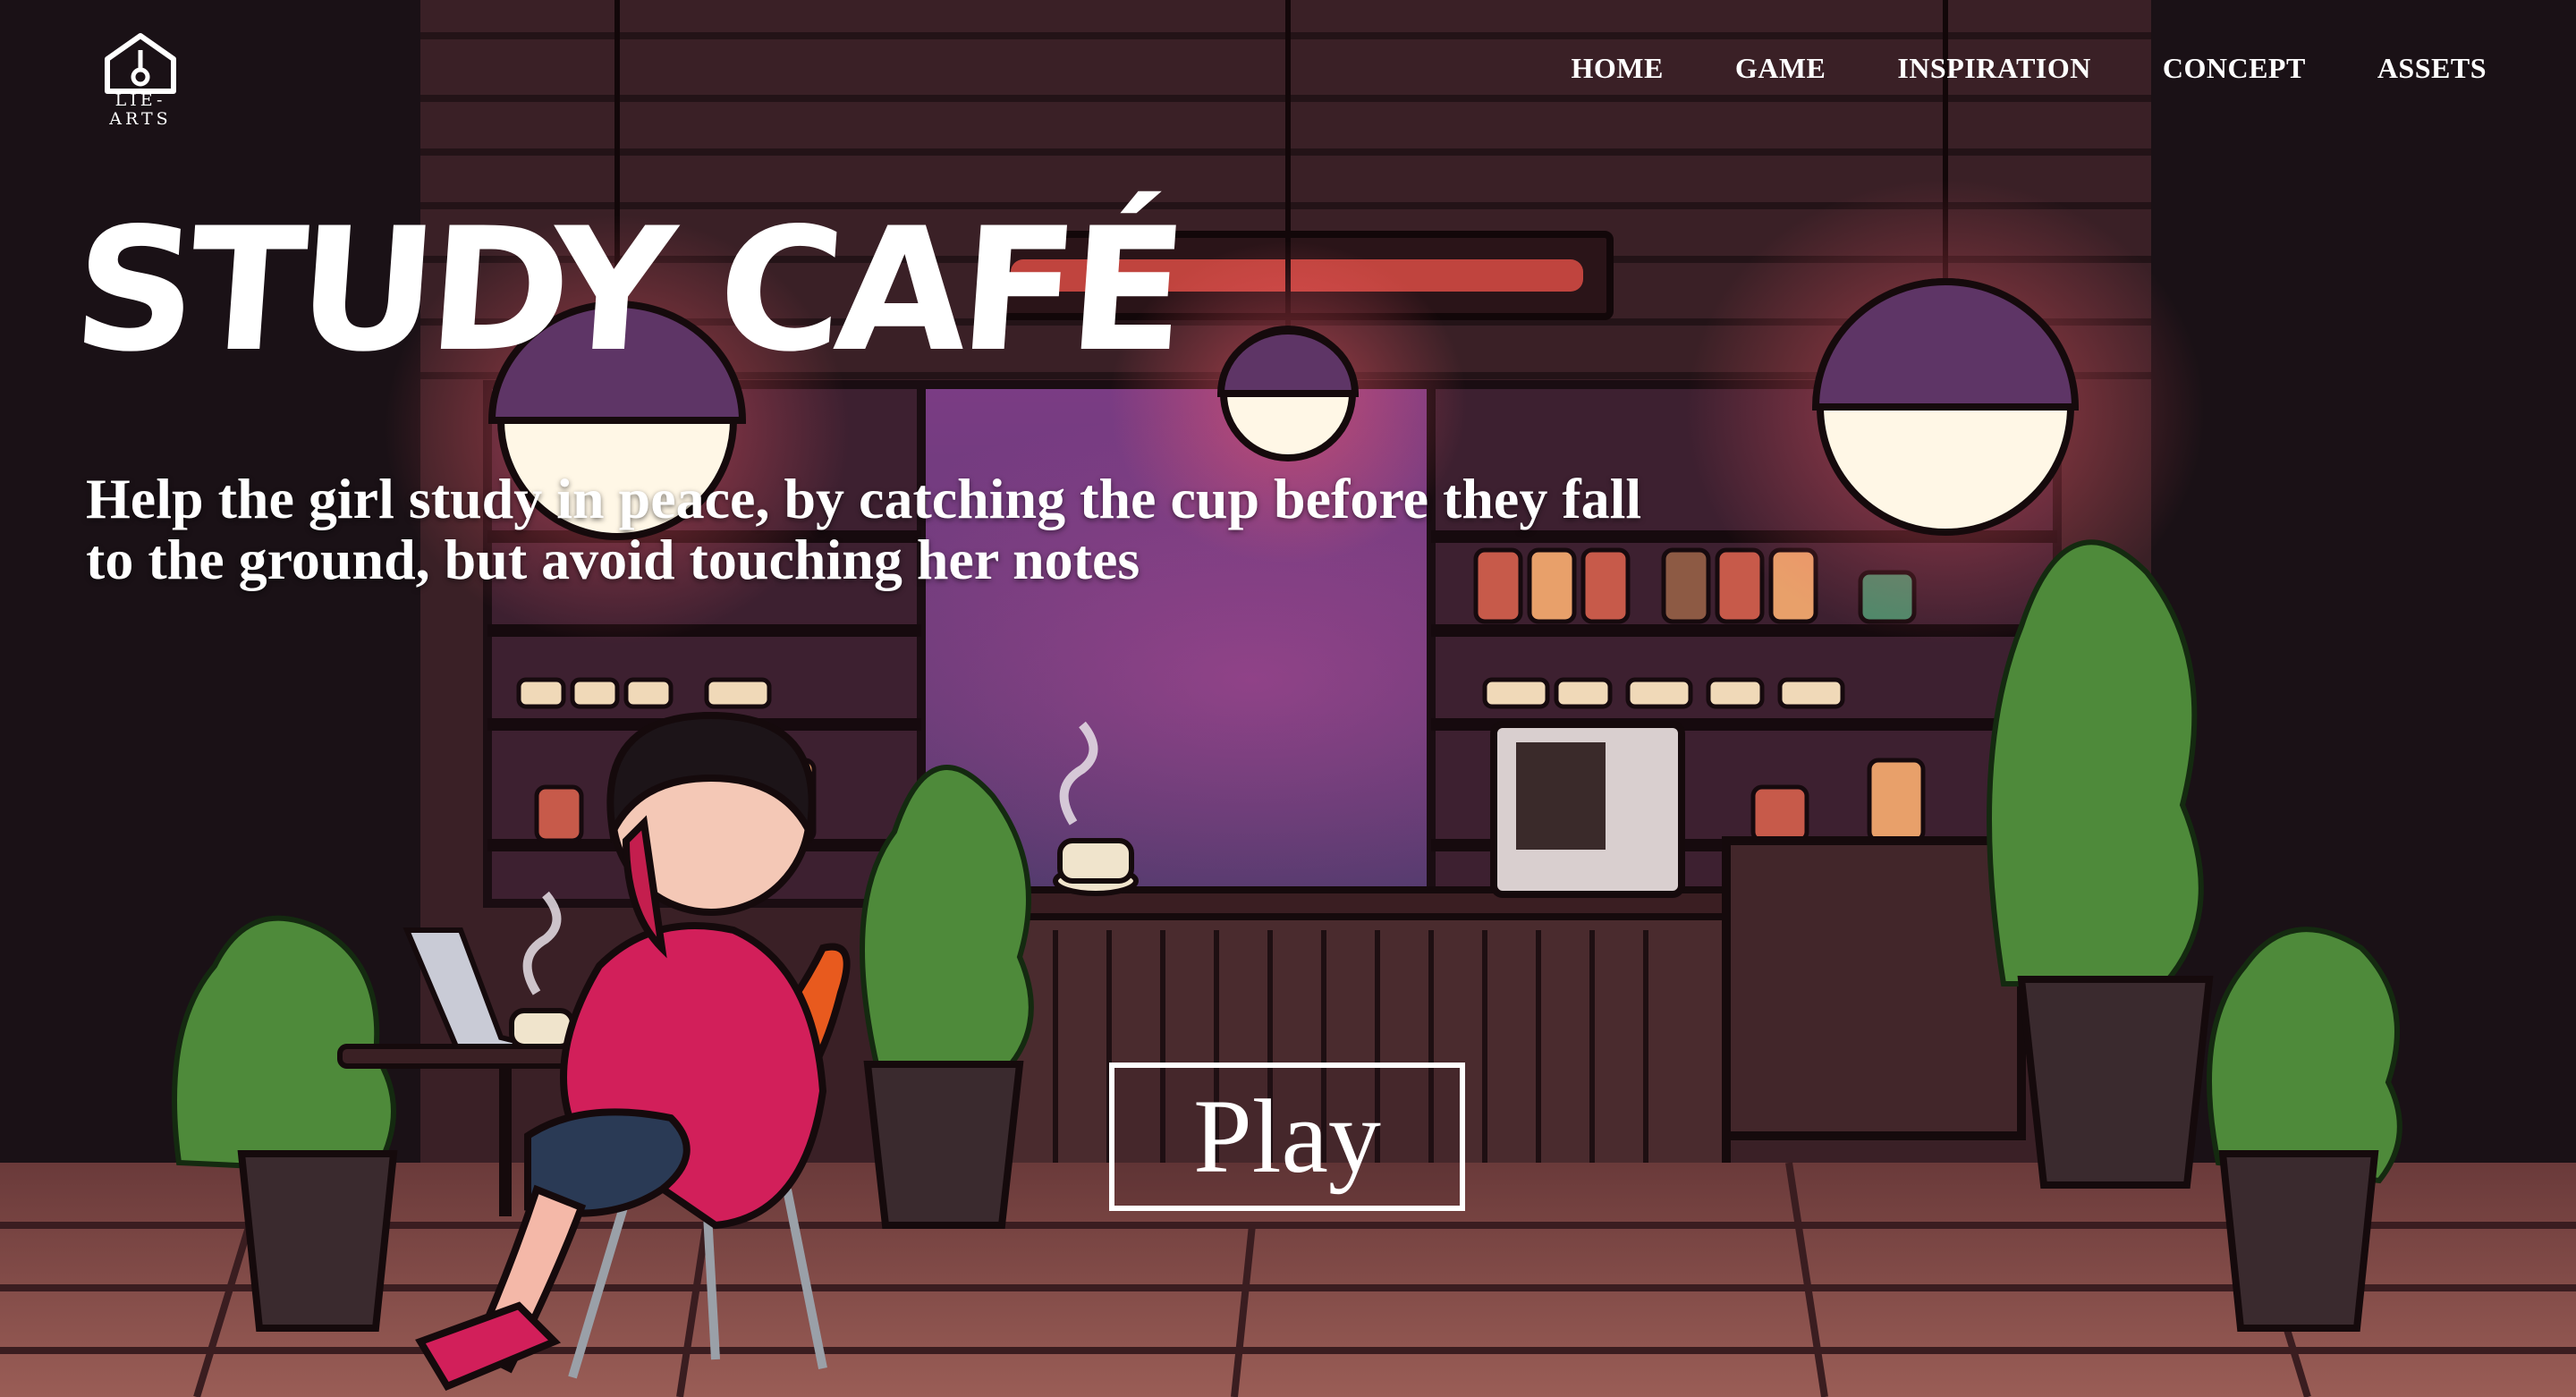  Describe the element at coordinates (140, 63) in the screenshot. I see `house-pendant-icon` at that location.